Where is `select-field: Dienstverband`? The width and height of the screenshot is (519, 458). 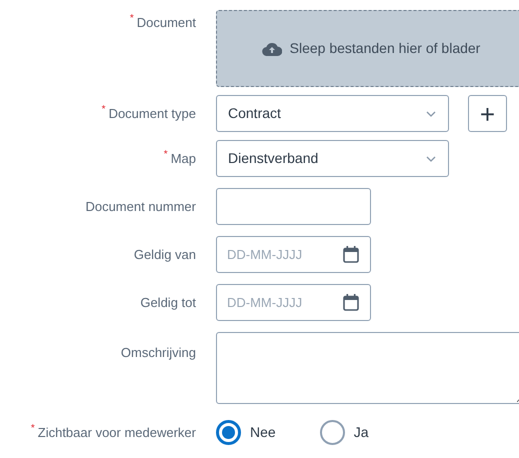
select-field: Dienstverband is located at coordinates (332, 158).